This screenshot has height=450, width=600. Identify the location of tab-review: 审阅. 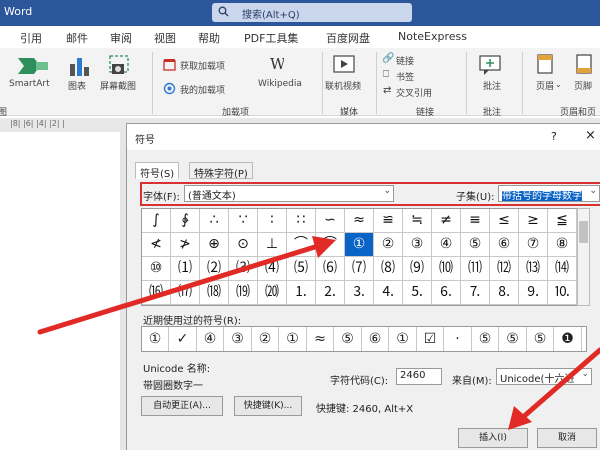
(121, 38).